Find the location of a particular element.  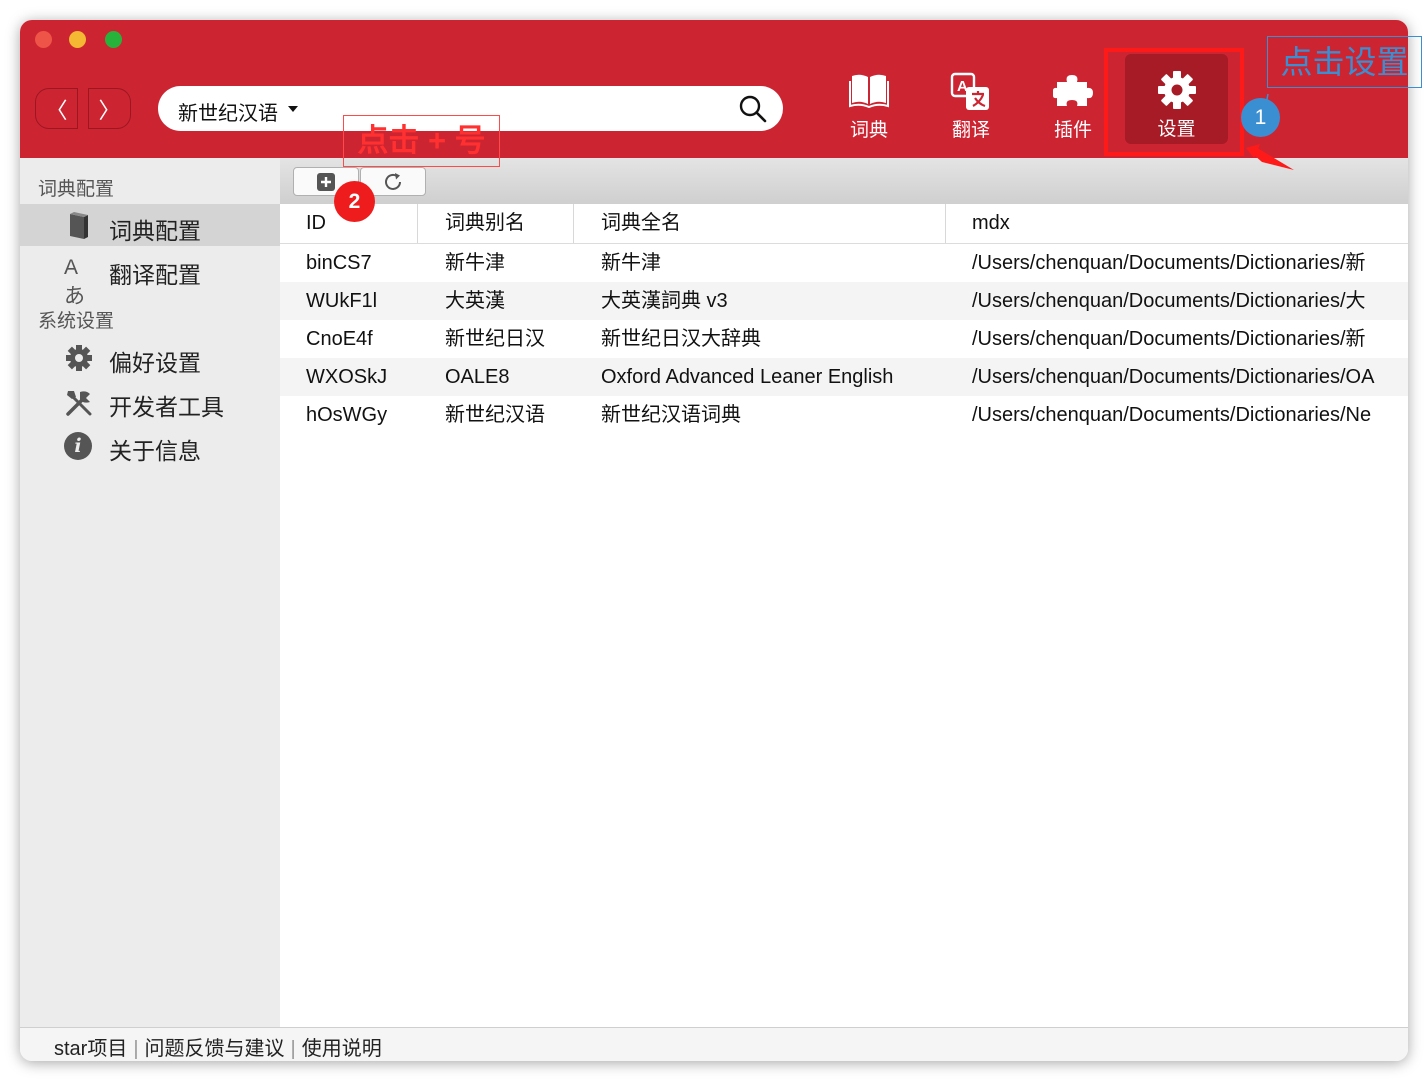

sidebar-item-developer-tools: 开发者工具 is located at coordinates (150, 401).